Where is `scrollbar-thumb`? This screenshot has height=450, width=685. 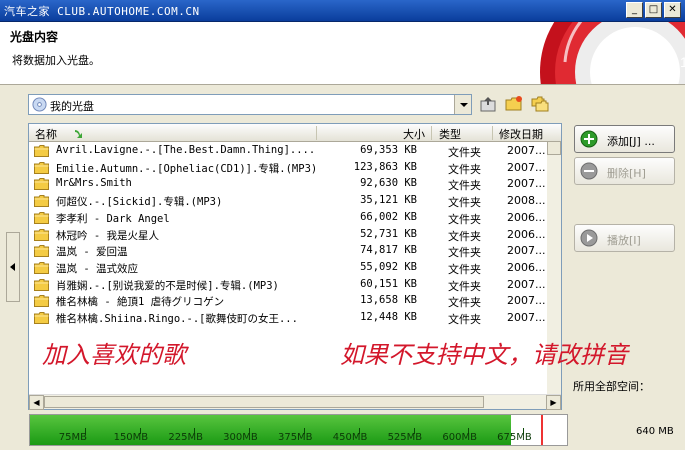 scrollbar-thumb is located at coordinates (264, 402).